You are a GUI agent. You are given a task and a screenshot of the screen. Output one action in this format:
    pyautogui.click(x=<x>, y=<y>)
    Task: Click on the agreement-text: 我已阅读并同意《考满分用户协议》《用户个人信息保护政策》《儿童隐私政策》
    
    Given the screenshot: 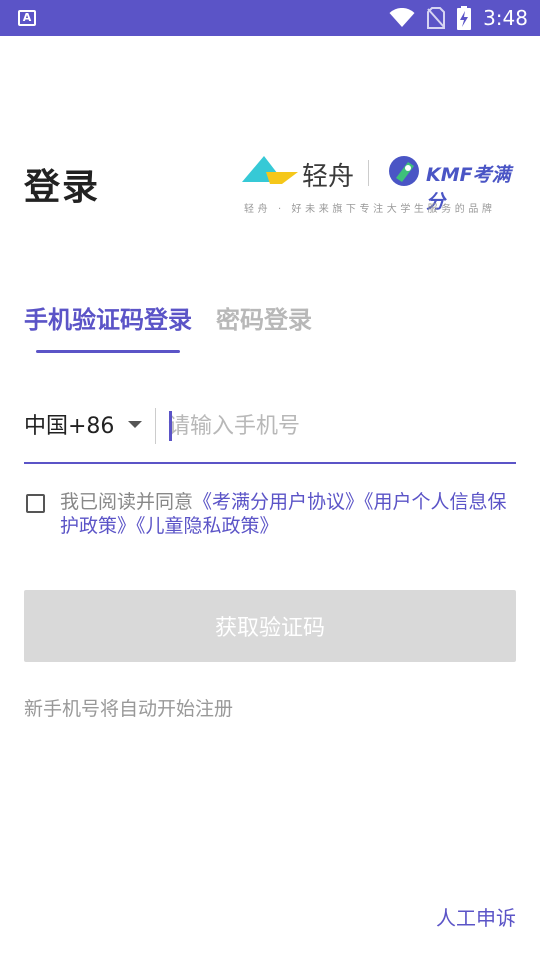 What is the action you would take?
    pyautogui.click(x=288, y=514)
    